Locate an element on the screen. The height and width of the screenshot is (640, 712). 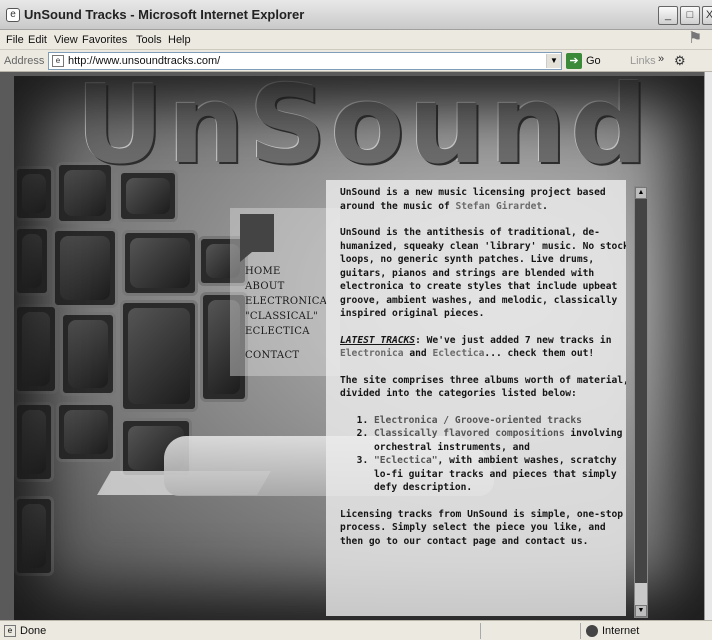
address-dropdown-icon: ▼ is located at coordinates (553, 61).